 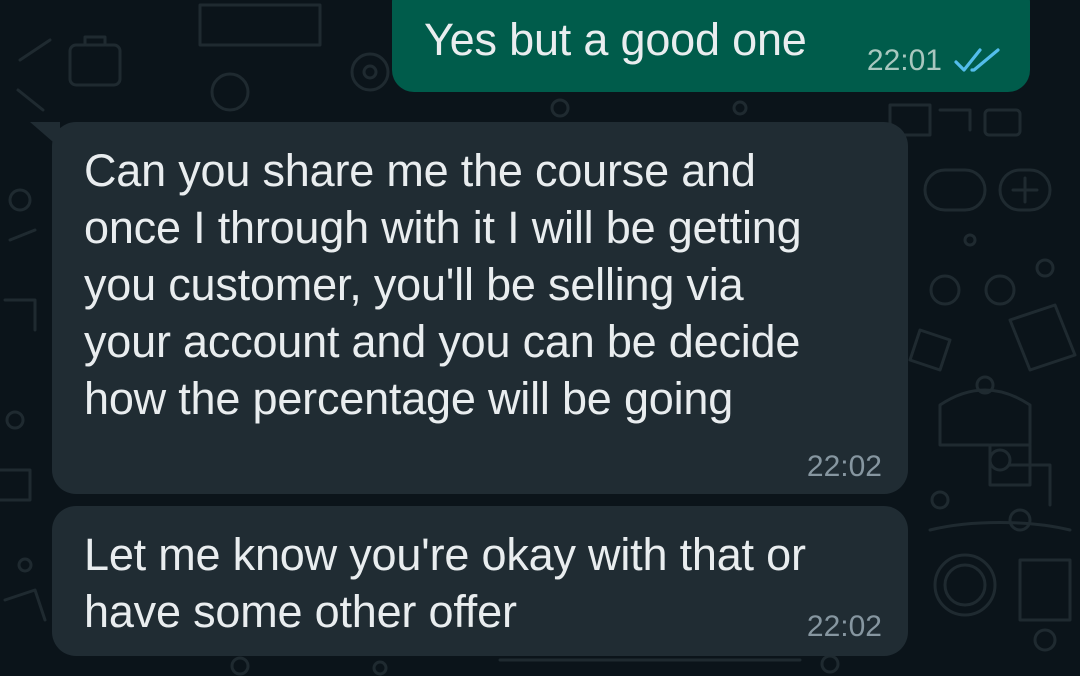 I want to click on outgoing-message-bubble: Yes but a good one 22:01, so click(x=711, y=46).